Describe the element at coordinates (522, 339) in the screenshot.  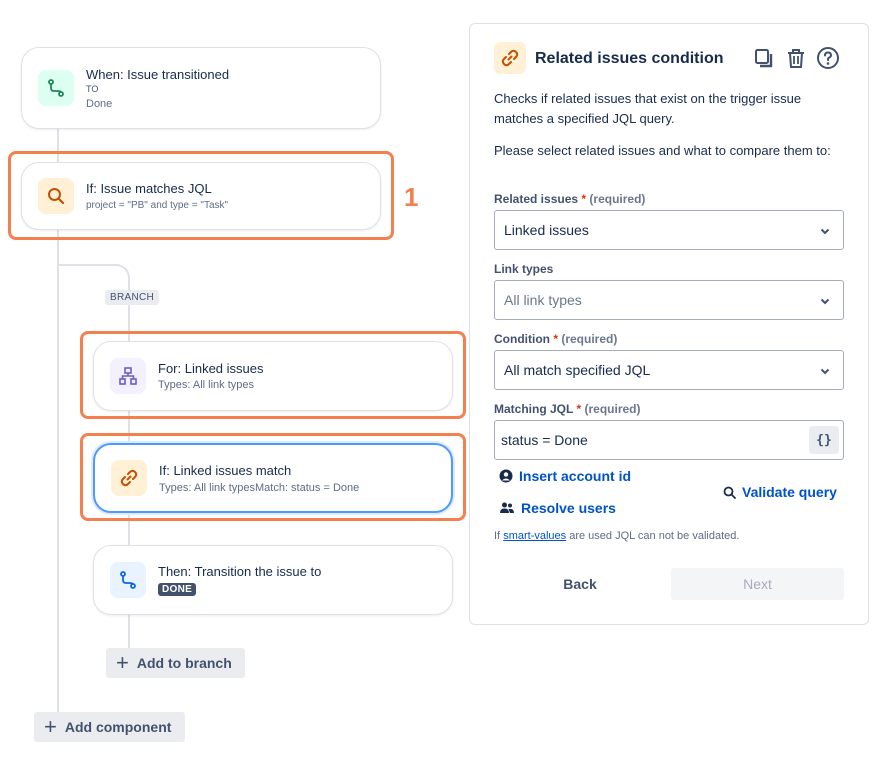
I see `condition-label-text: Condition` at that location.